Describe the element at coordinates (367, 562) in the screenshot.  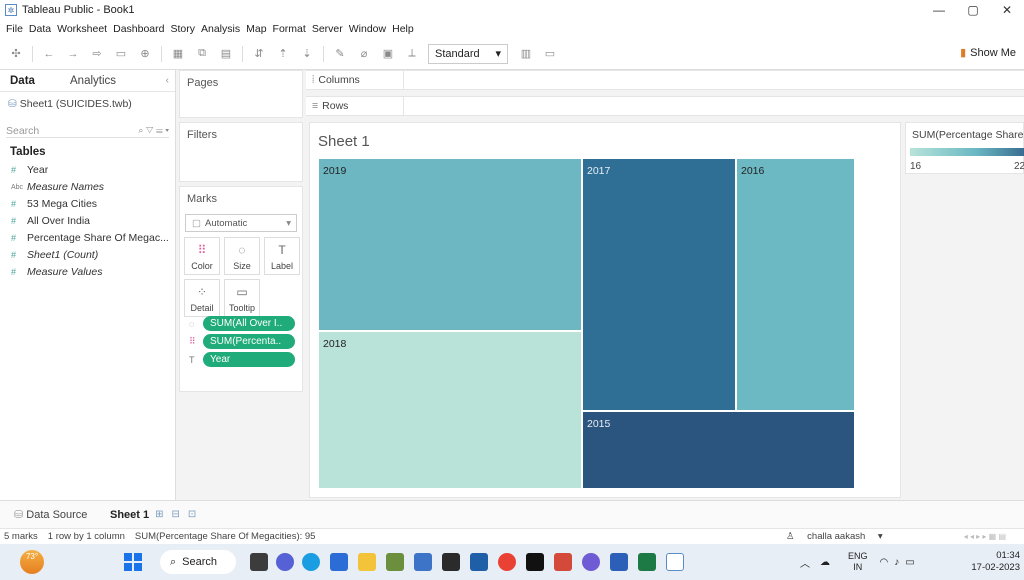
I see `file-explorer-icon` at that location.